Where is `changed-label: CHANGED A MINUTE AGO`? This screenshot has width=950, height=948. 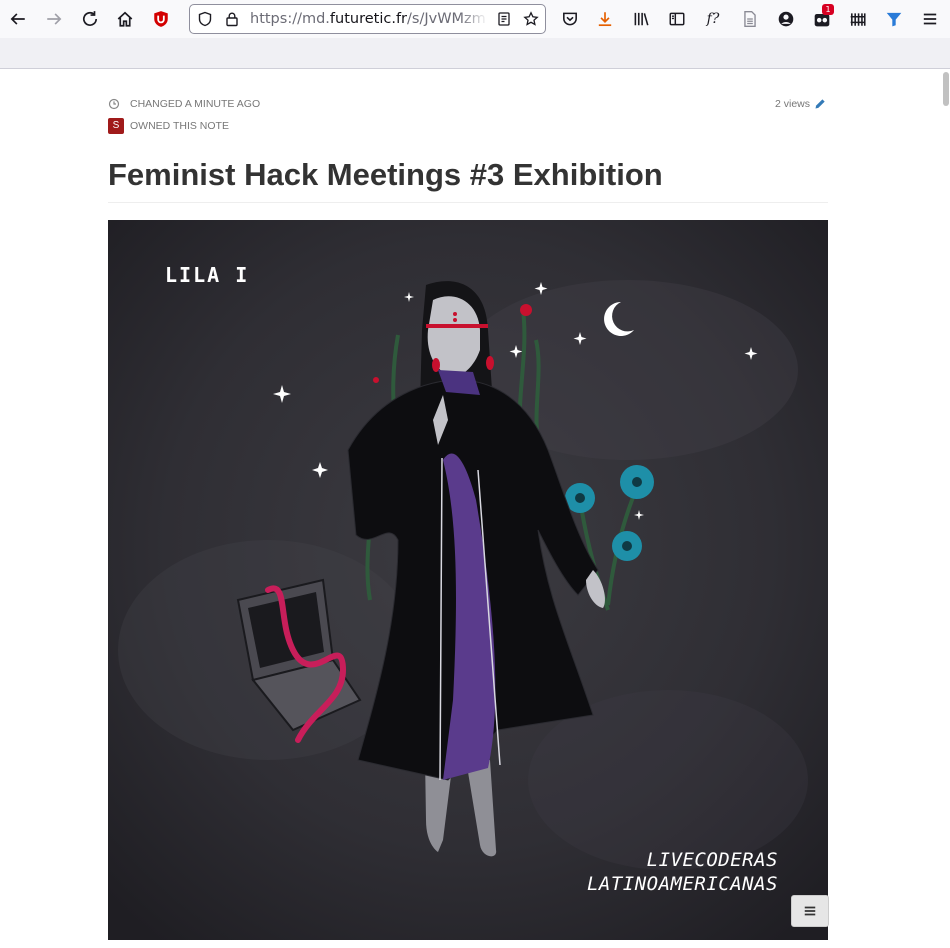
changed-label: CHANGED A MINUTE AGO is located at coordinates (195, 104).